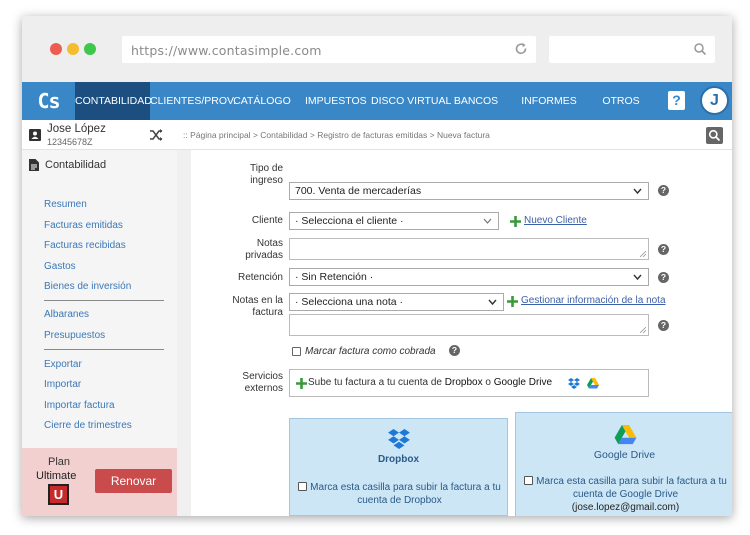  What do you see at coordinates (469, 325) in the screenshot?
I see `notas-factura-textarea` at bounding box center [469, 325].